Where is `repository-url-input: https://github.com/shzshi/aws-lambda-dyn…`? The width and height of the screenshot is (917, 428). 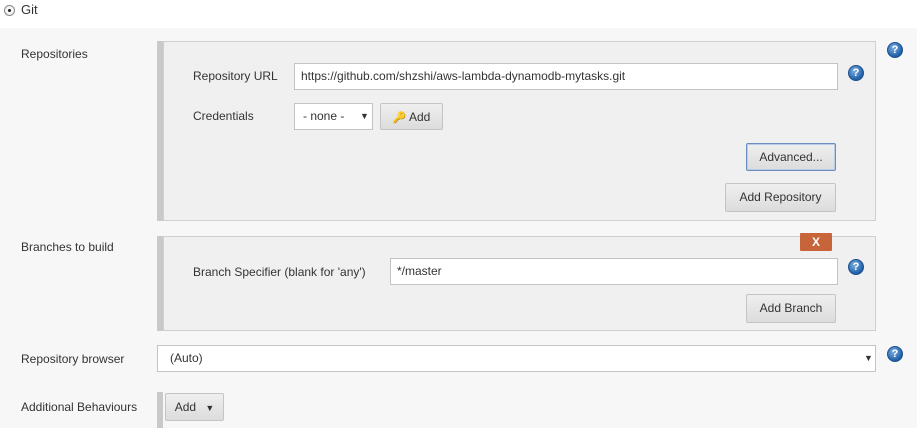
repository-url-input: https://github.com/shzshi/aws-lambda-dyn… is located at coordinates (566, 76).